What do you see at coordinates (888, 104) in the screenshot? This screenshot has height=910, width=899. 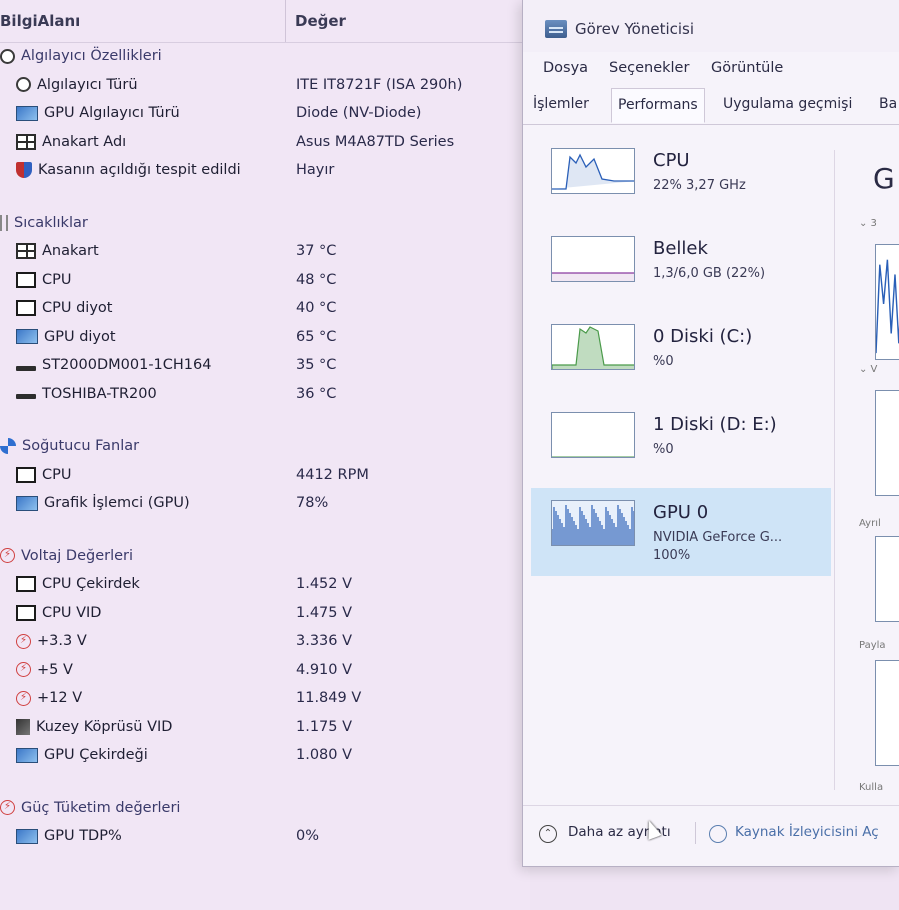 I see `tab-startup: Ba` at bounding box center [888, 104].